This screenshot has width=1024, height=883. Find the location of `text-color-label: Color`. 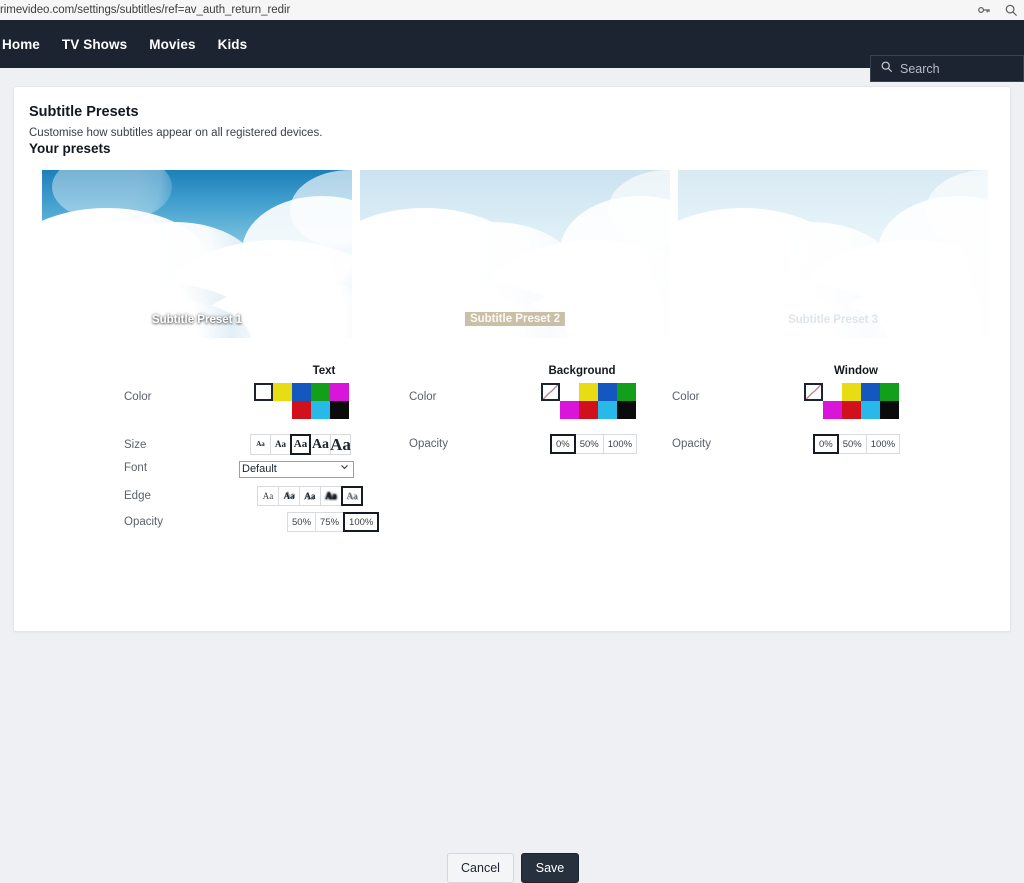

text-color-label: Color is located at coordinates (138, 397).